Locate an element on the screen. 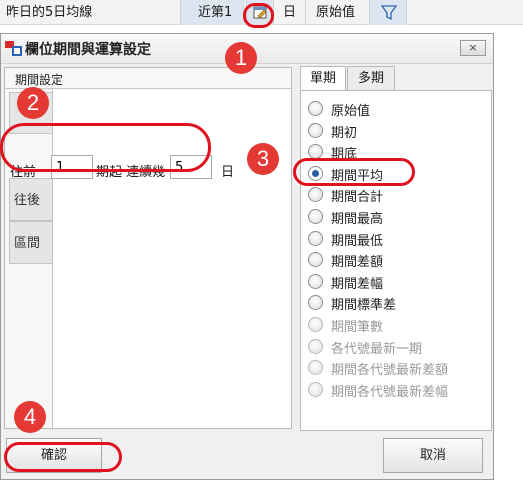 The height and width of the screenshot is (480, 523). calc-option-label: 期間合計 is located at coordinates (357, 198).